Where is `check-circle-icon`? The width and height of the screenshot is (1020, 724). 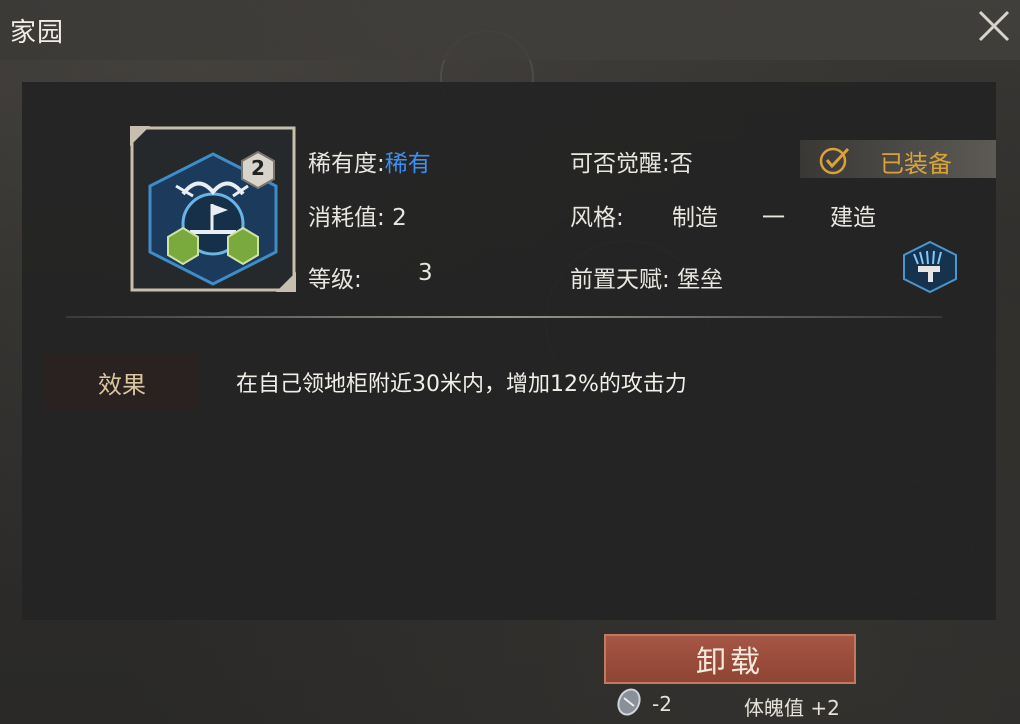
check-circle-icon is located at coordinates (834, 161).